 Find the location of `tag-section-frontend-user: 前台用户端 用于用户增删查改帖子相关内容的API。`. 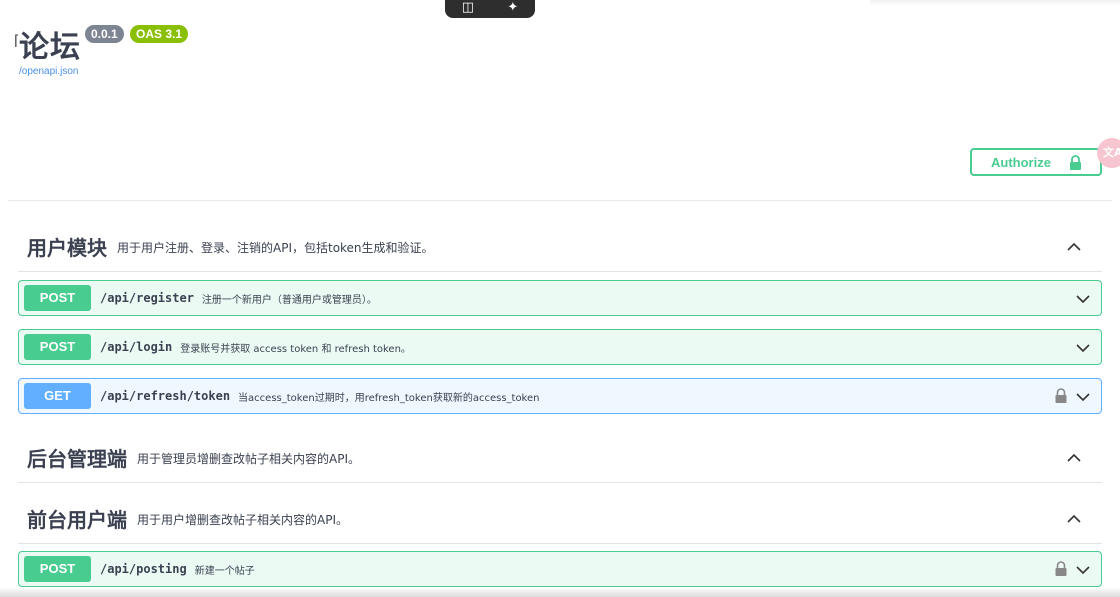

tag-section-frontend-user: 前台用户端 用于用户增删查改帖子相关内容的API。 is located at coordinates (560, 519).